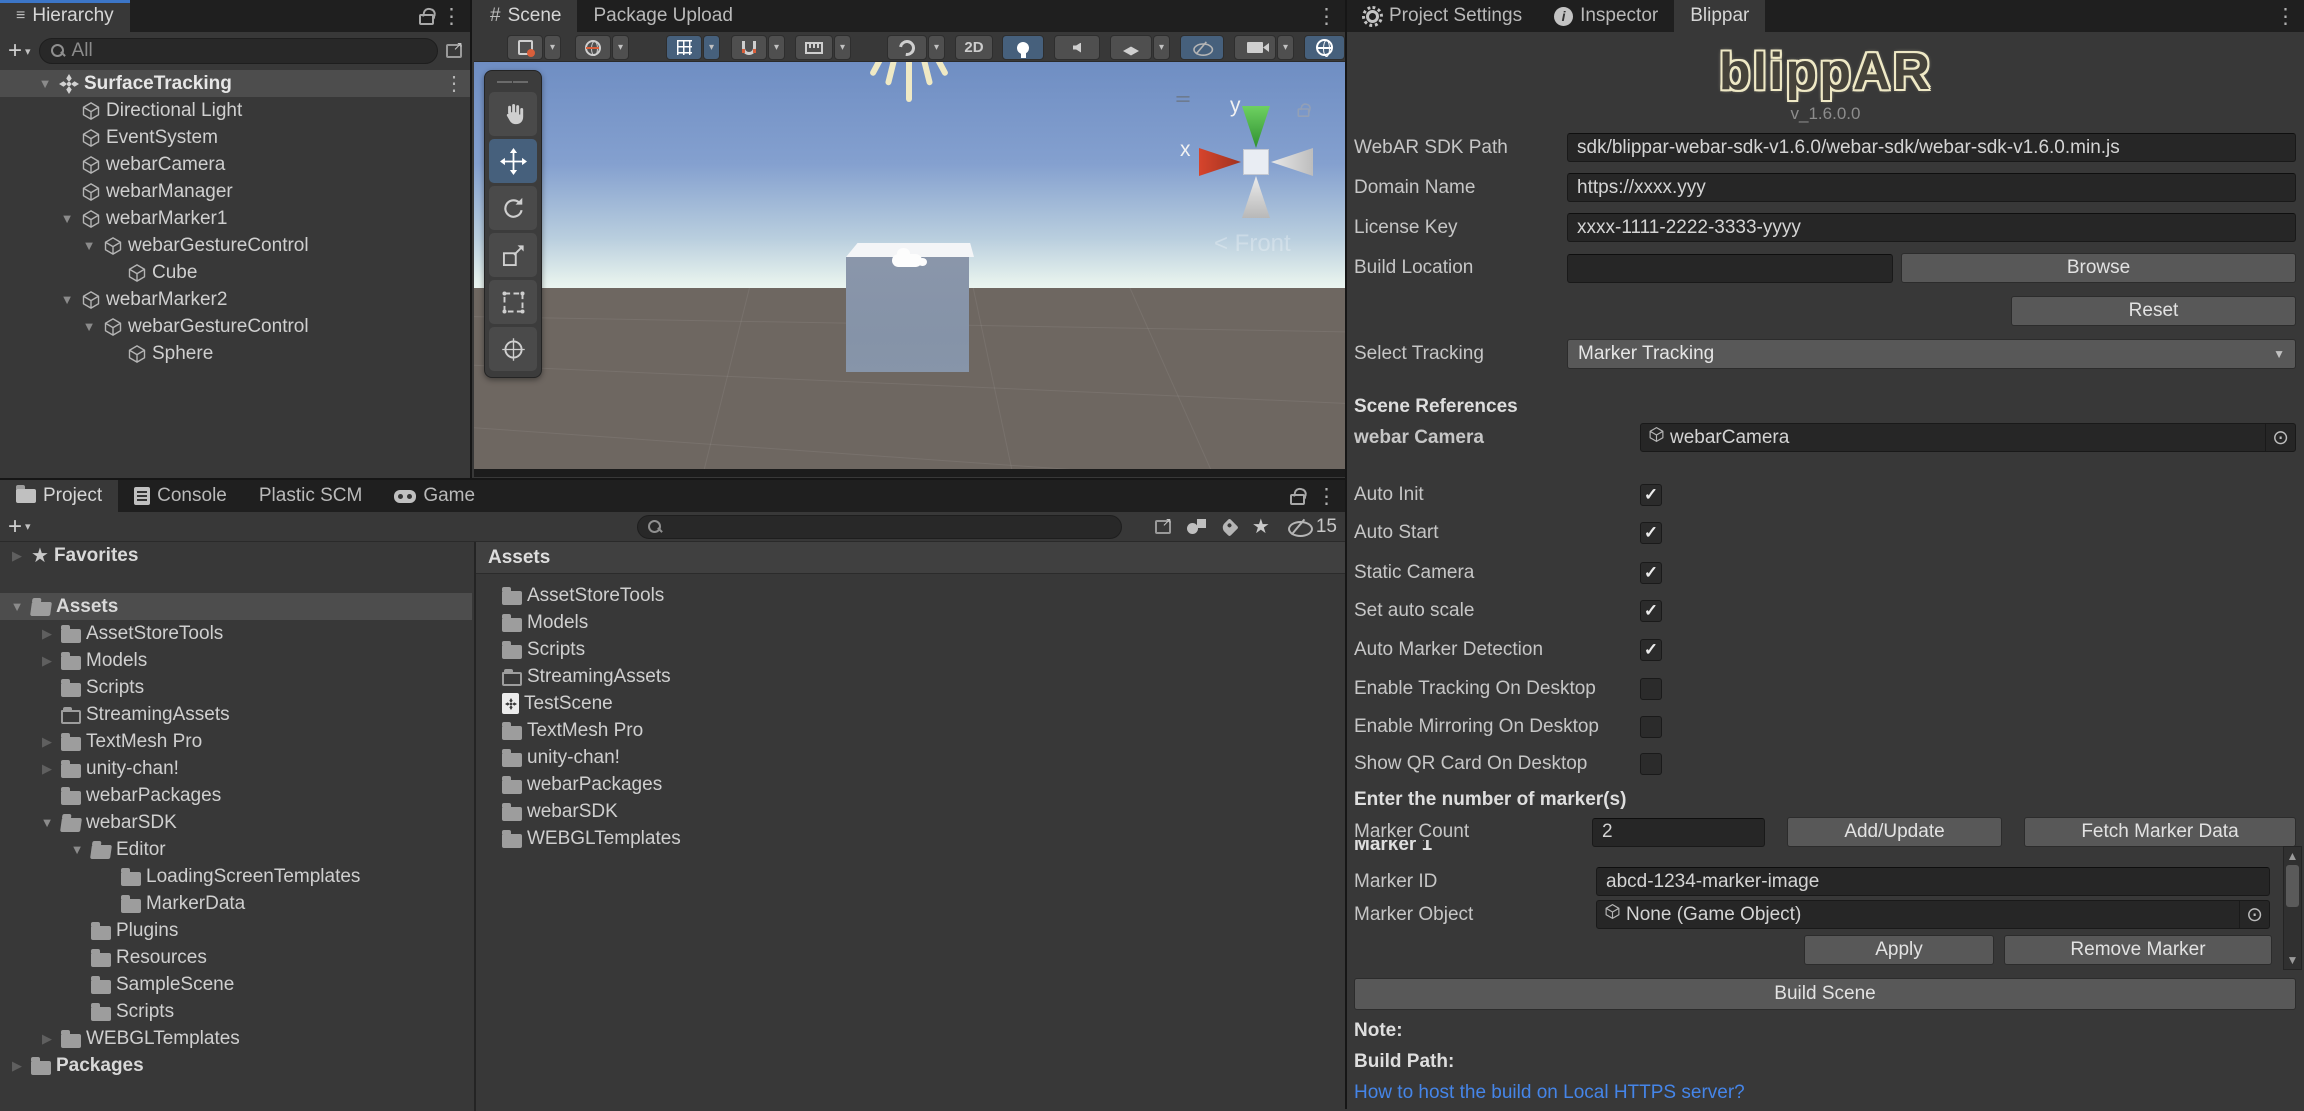 The width and height of the screenshot is (2304, 1111). What do you see at coordinates (1606, 16) in the screenshot?
I see `tab-inspector: i Inspector` at bounding box center [1606, 16].